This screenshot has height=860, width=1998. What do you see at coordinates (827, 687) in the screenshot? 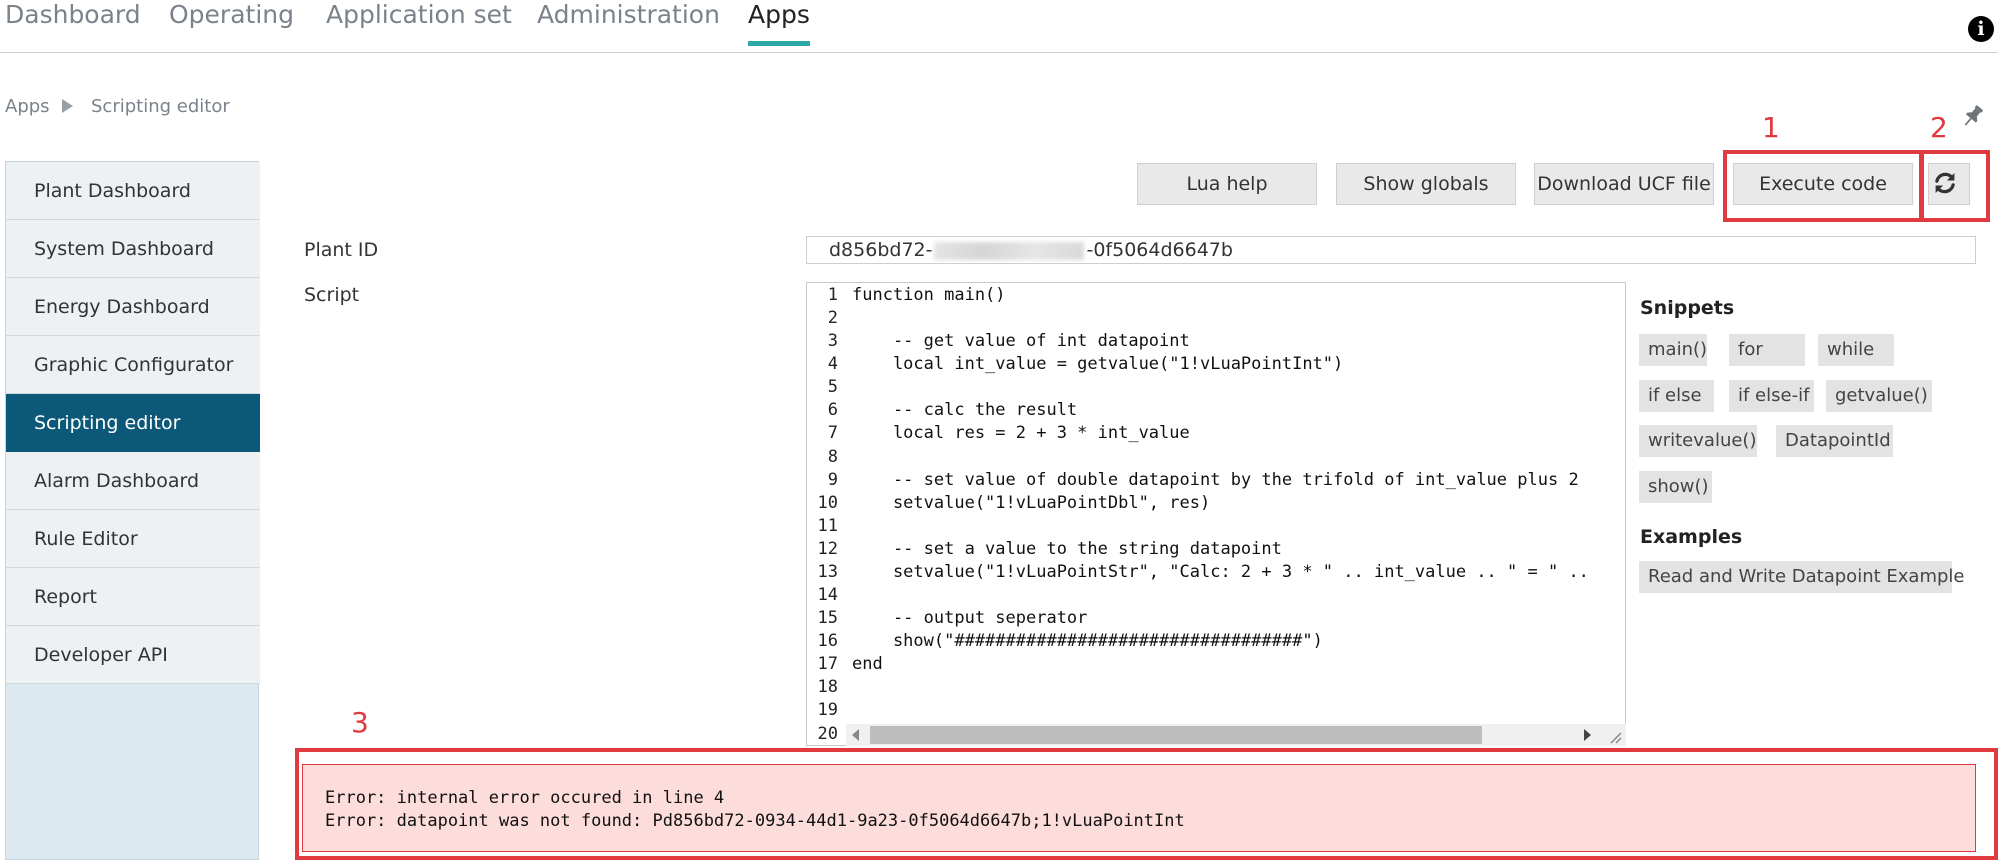
I see `line-number: 18` at bounding box center [827, 687].